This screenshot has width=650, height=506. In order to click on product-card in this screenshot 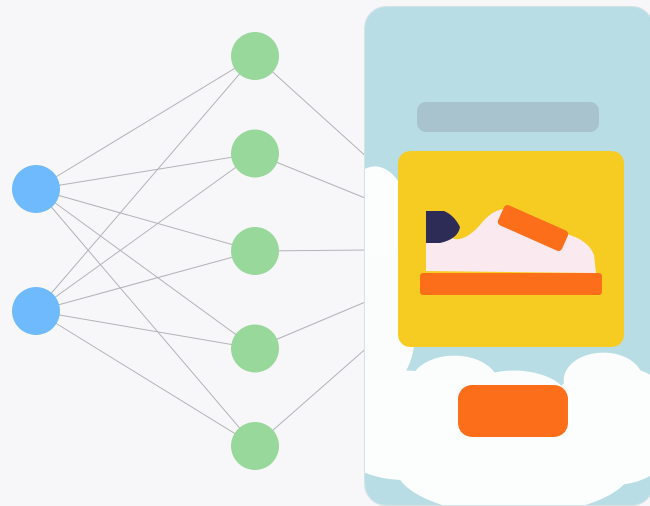, I will do `click(511, 249)`.